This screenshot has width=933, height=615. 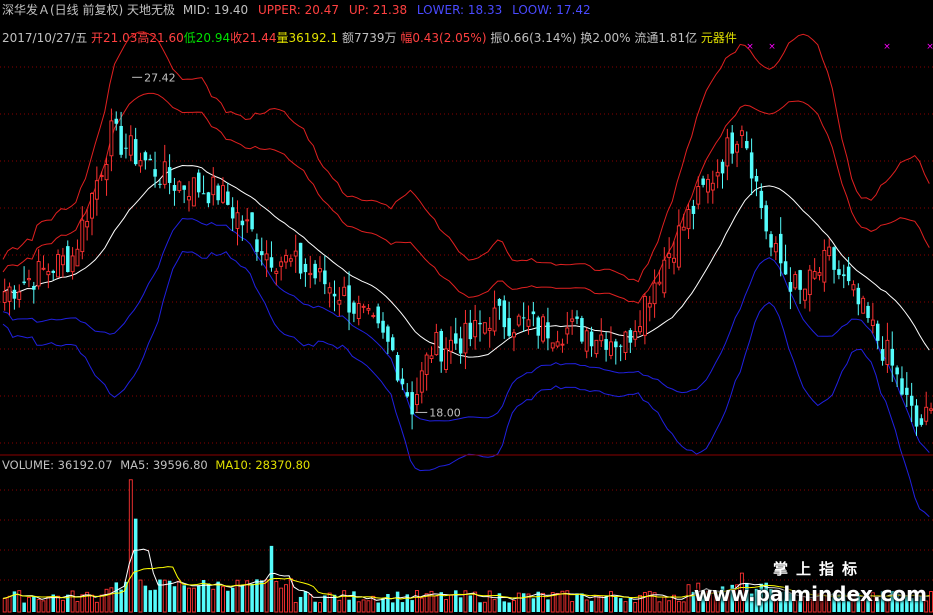 I want to click on annotation-high: 27.42, so click(x=160, y=77).